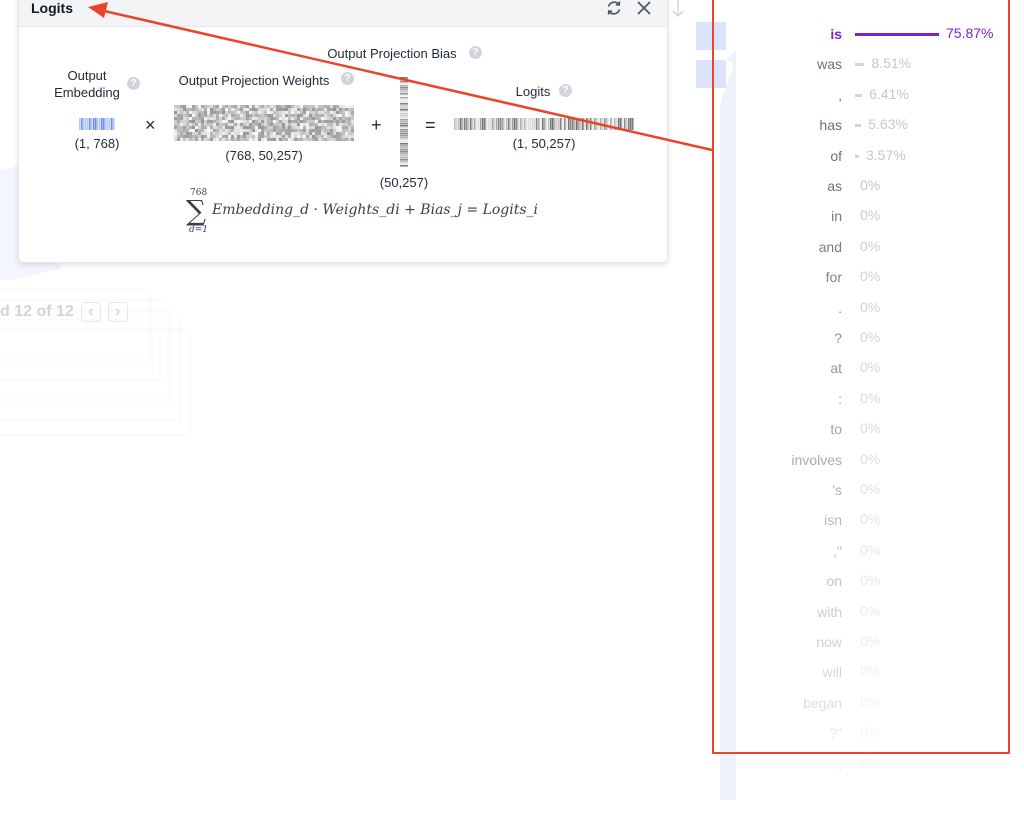 The width and height of the screenshot is (1024, 820). What do you see at coordinates (400, 77) in the screenshot?
I see `annotation-arrow` at bounding box center [400, 77].